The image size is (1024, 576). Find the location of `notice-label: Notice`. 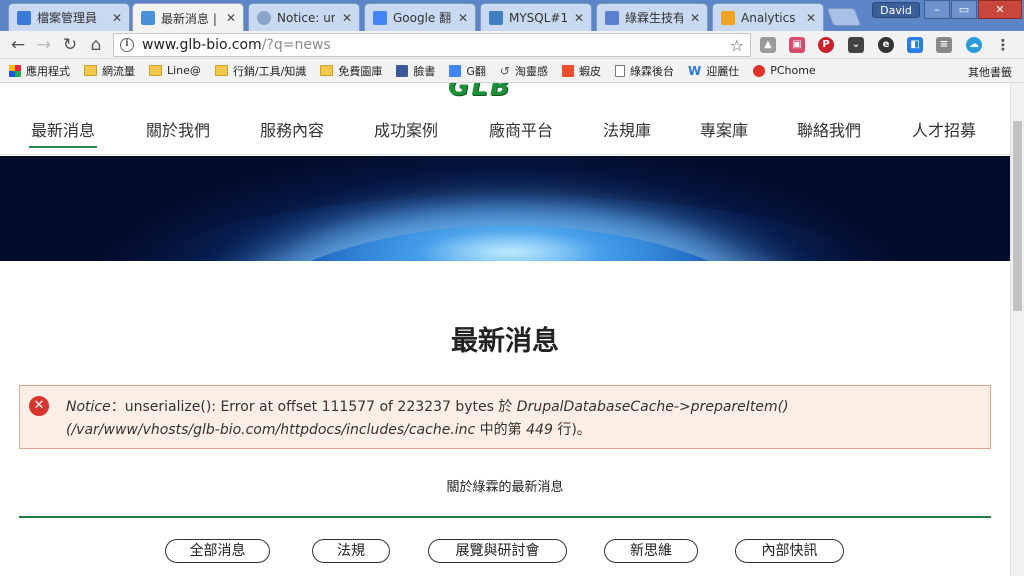

notice-label: Notice is located at coordinates (88, 407).